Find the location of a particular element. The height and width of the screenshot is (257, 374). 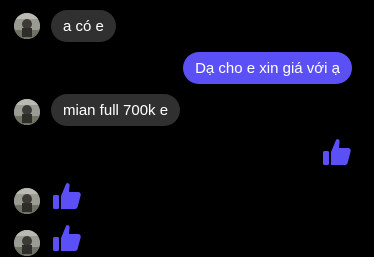

message-row: Dạ cho e xin giá với ạ is located at coordinates (187, 68).